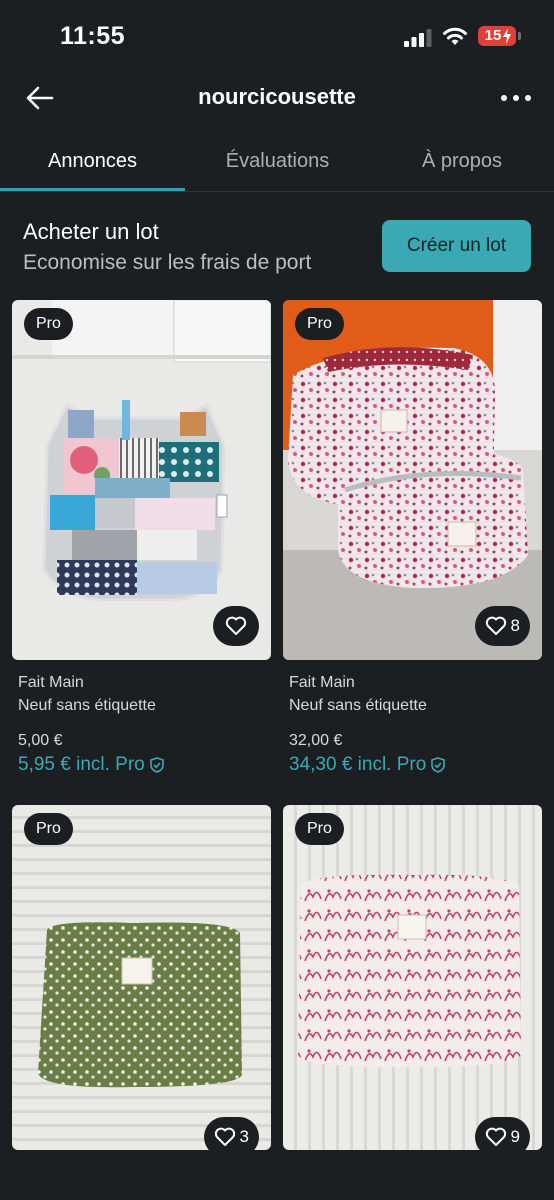 The width and height of the screenshot is (554, 1200). Describe the element at coordinates (92, 162) in the screenshot. I see `tab-annonces: Annonces` at that location.